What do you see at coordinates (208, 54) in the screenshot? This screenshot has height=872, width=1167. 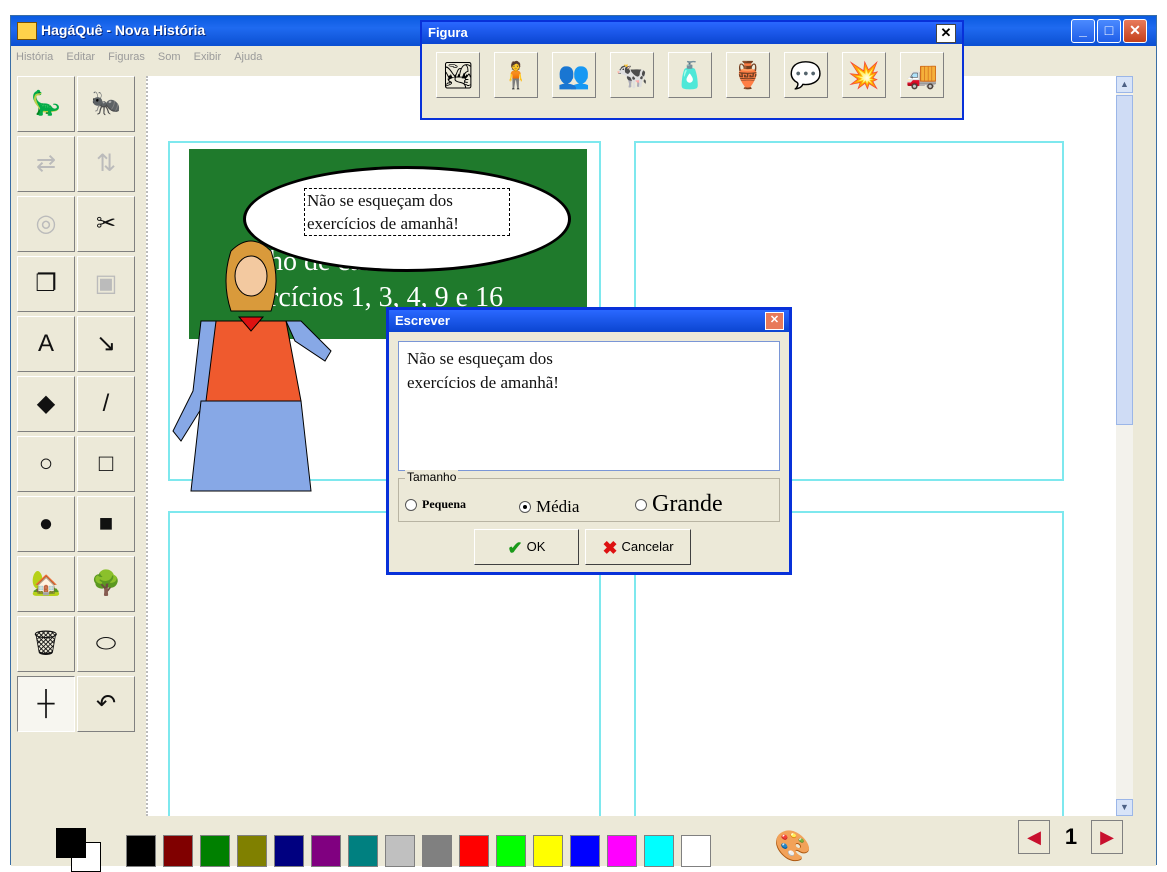 I see `menu-exibir: Exibir` at bounding box center [208, 54].